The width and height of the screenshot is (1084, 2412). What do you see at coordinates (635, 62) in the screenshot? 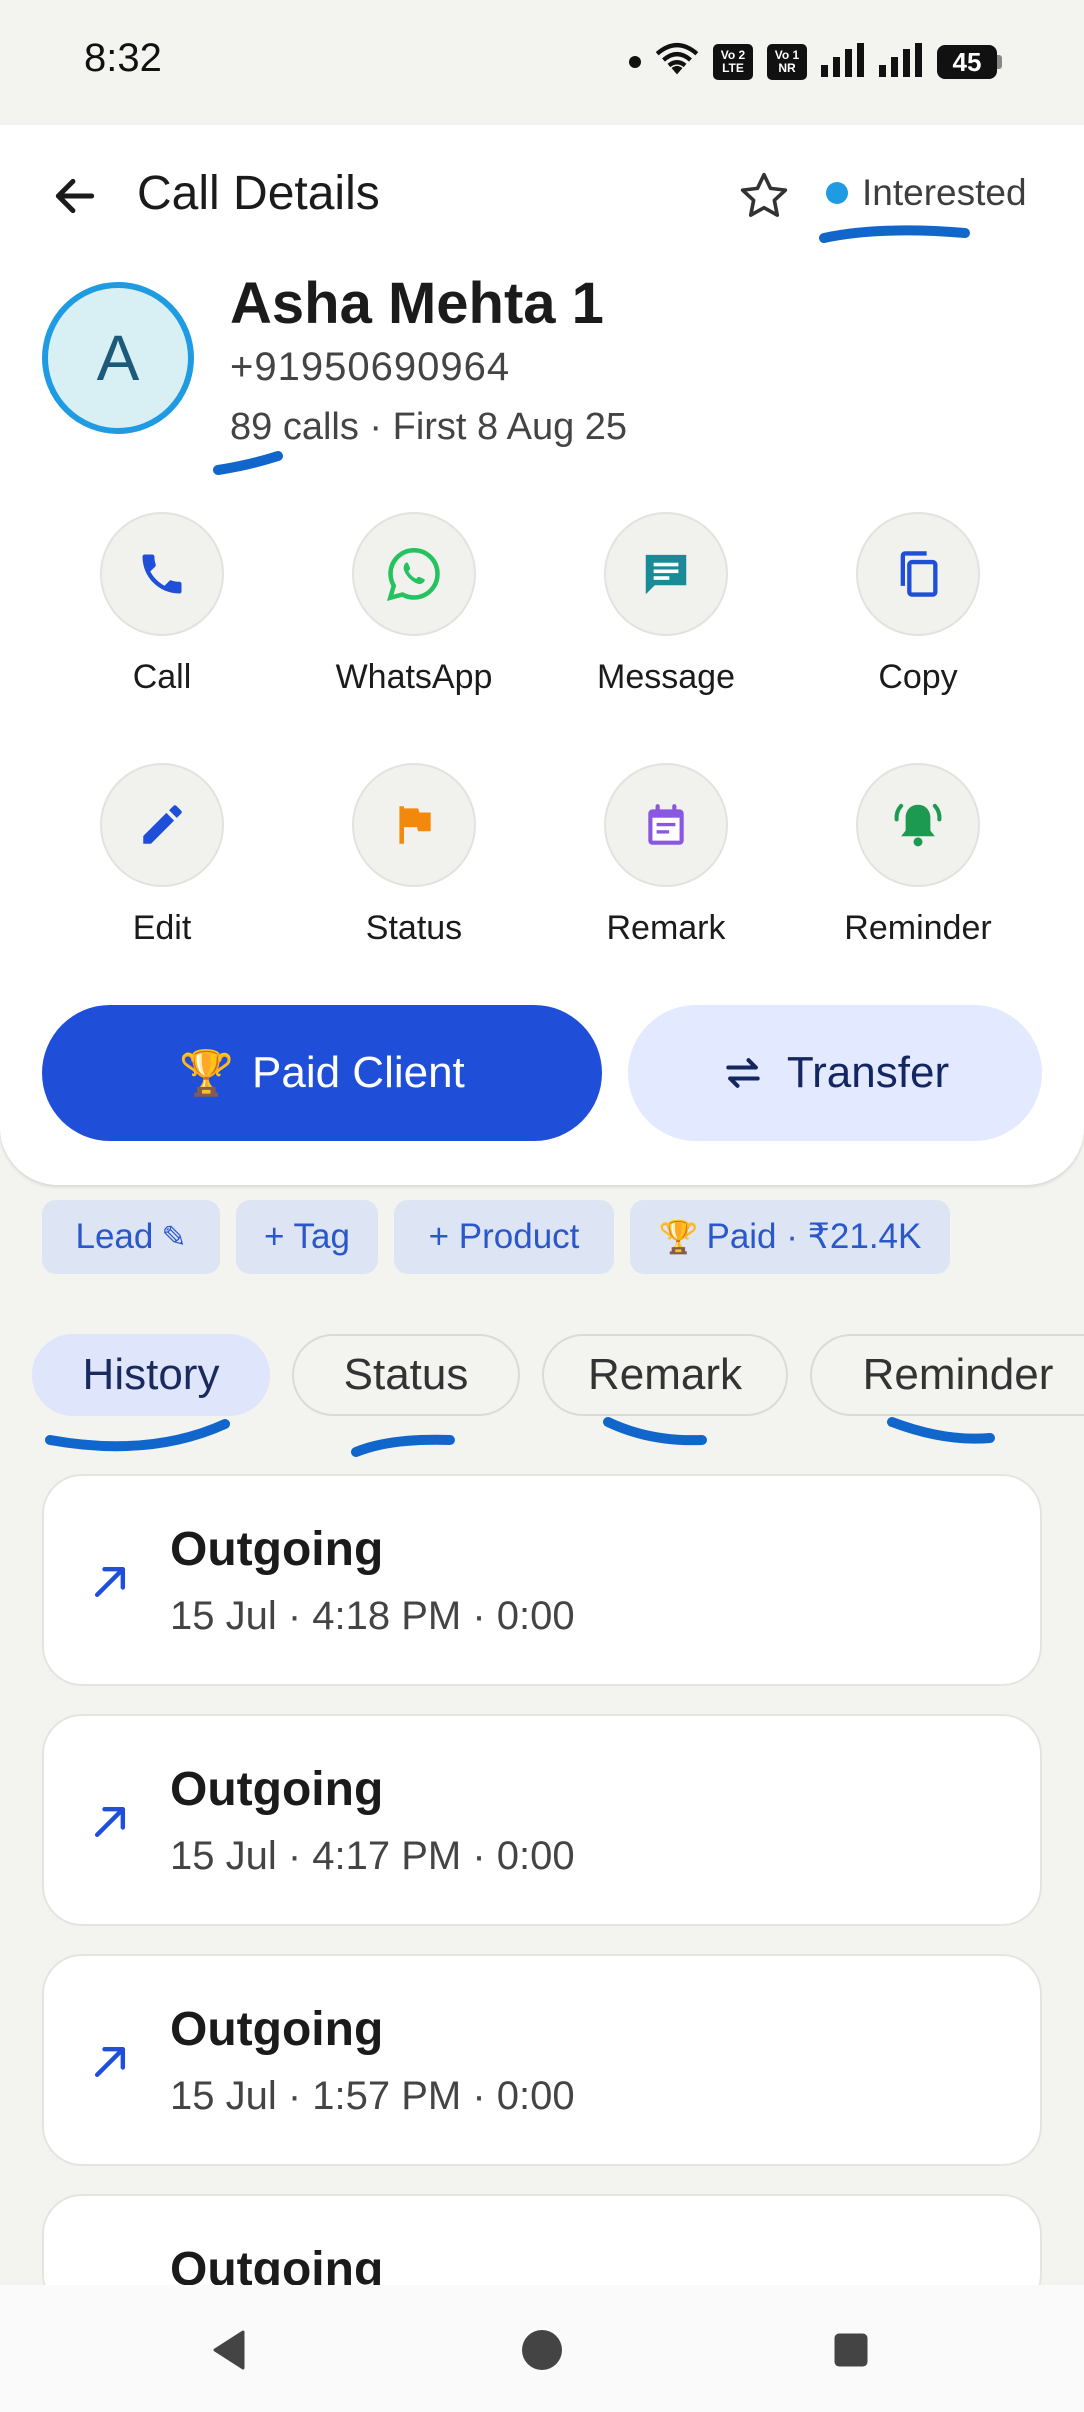
I see `notification-dot-icon` at bounding box center [635, 62].